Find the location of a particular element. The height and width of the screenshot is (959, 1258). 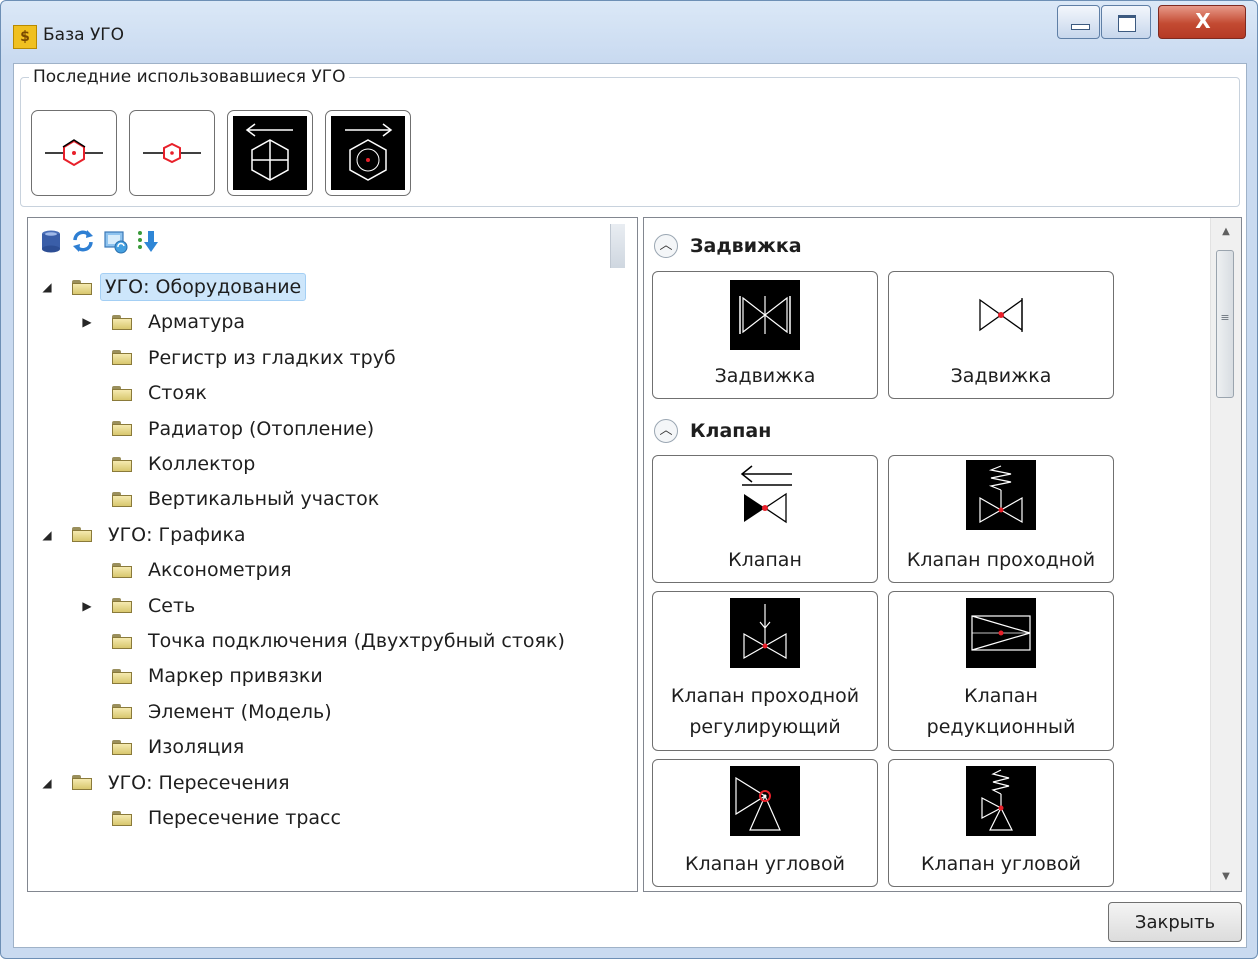

tree-item: Изоляция is located at coordinates (163, 747).